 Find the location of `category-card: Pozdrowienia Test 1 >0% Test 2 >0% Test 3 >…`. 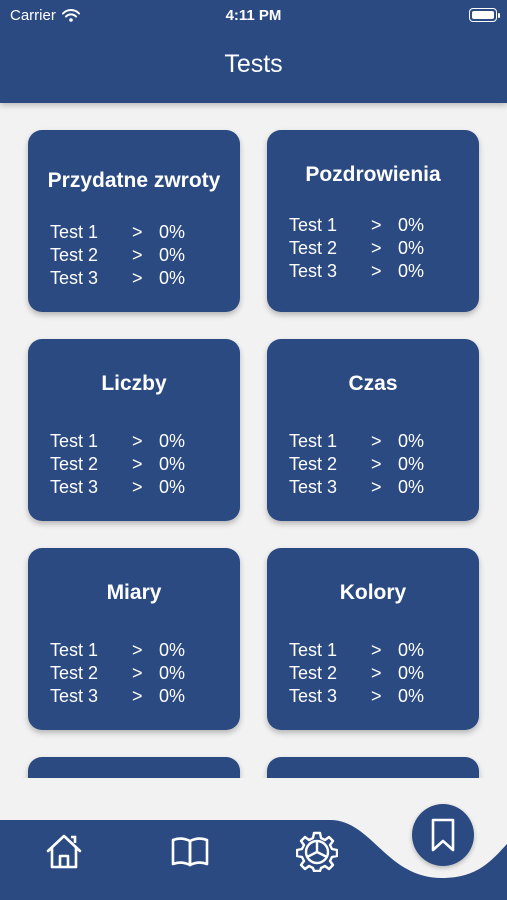

category-card: Pozdrowienia Test 1 >0% Test 2 >0% Test 3 >… is located at coordinates (373, 221).